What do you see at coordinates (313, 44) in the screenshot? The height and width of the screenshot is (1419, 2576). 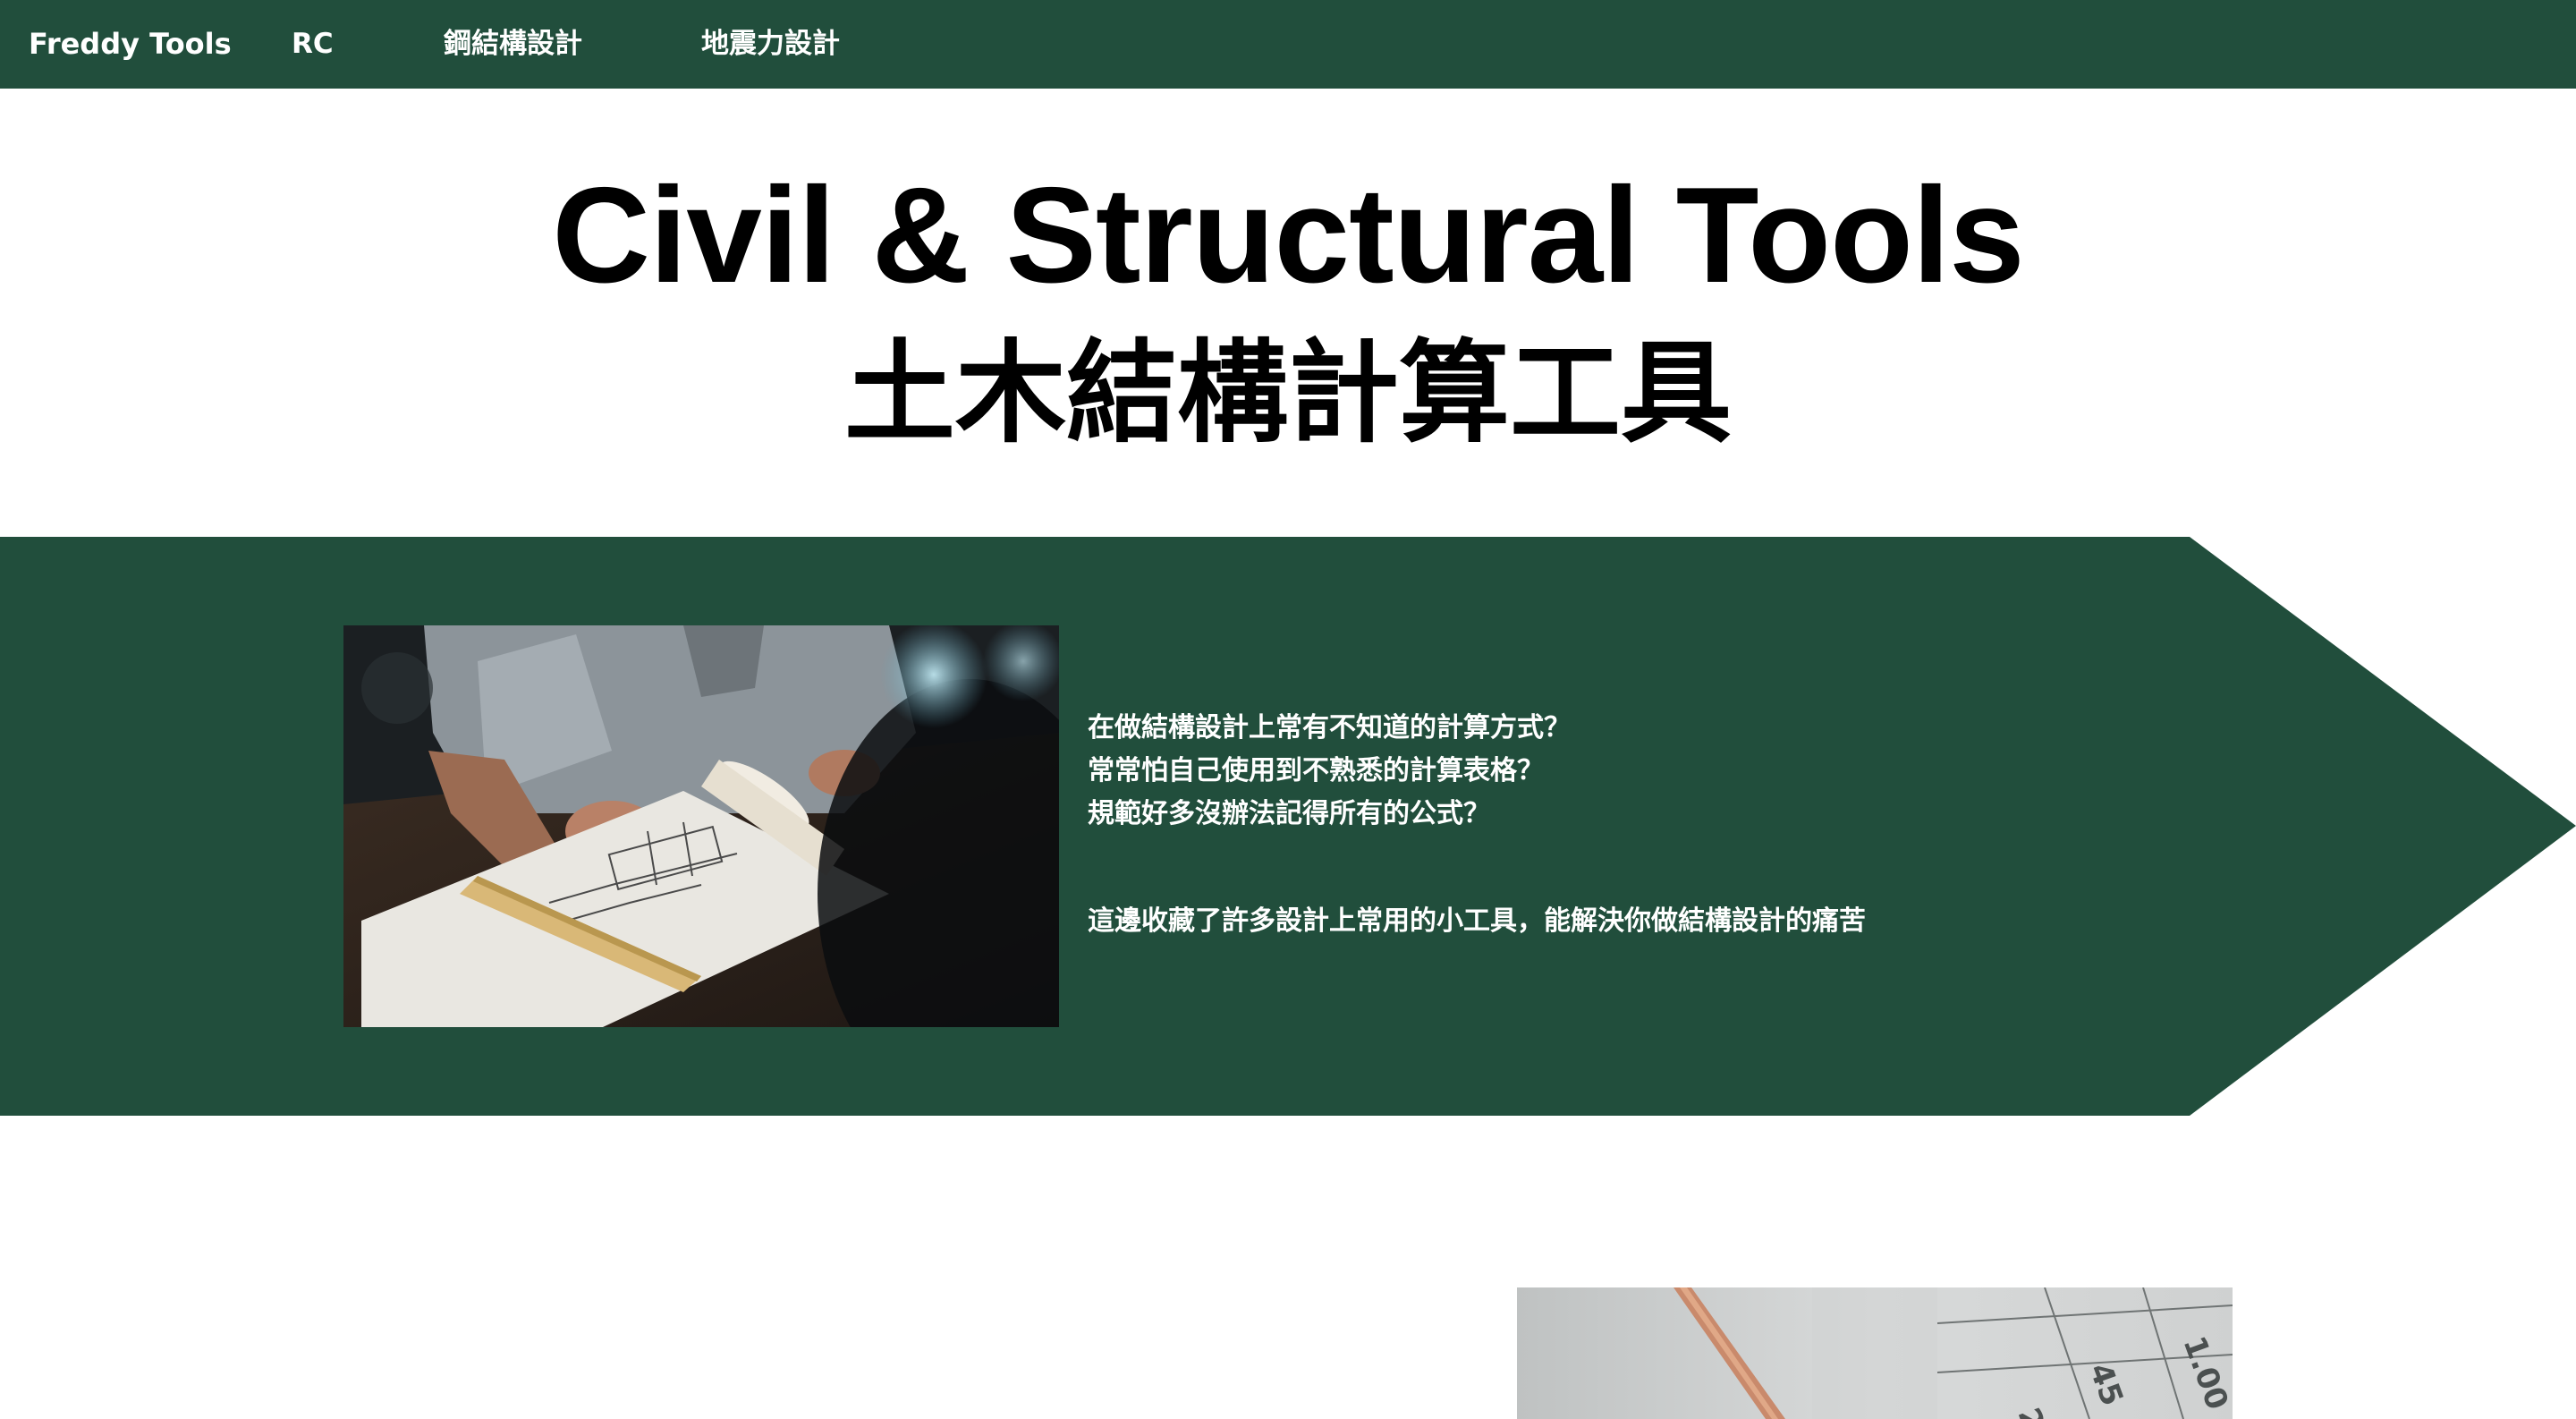 I see `nav-item-rc: RC` at bounding box center [313, 44].